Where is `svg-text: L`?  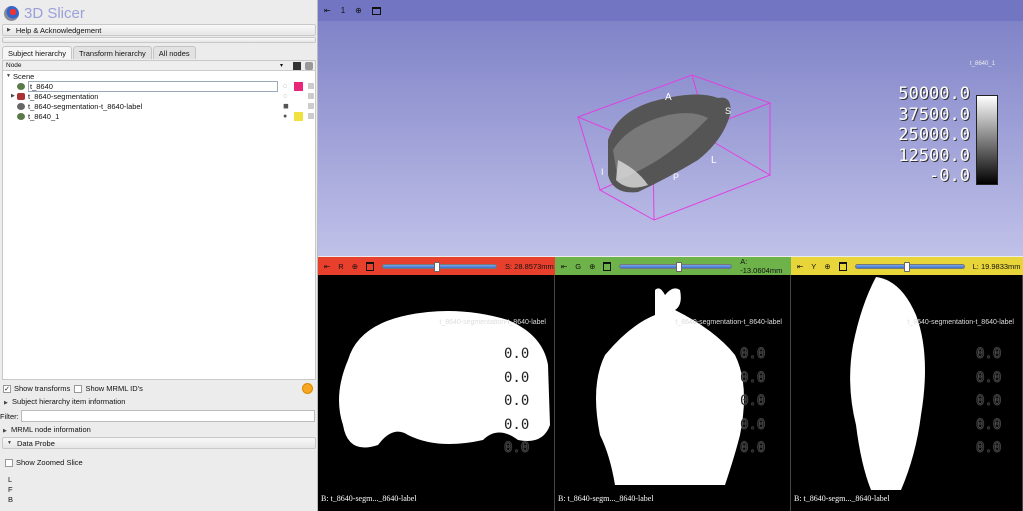
svg-text: L is located at coordinates (714, 160).